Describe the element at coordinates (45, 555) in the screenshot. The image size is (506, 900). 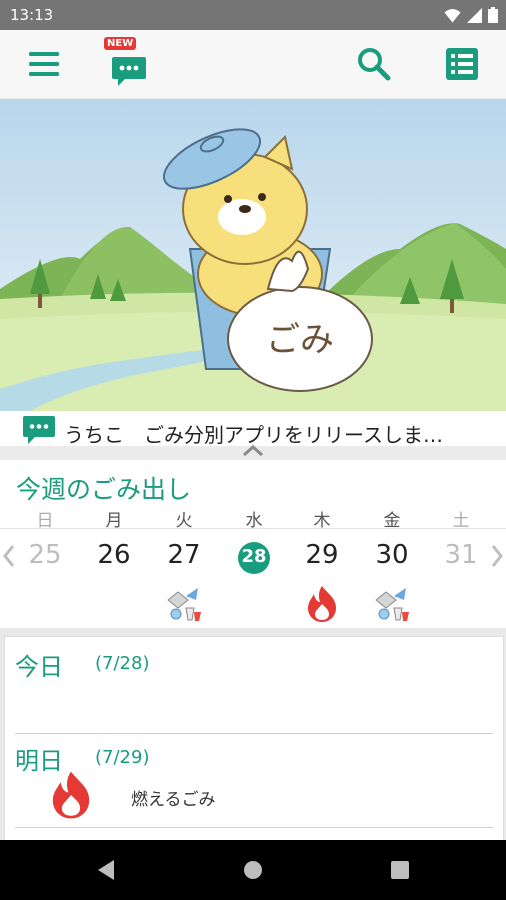
I see `date-cell: 25` at that location.